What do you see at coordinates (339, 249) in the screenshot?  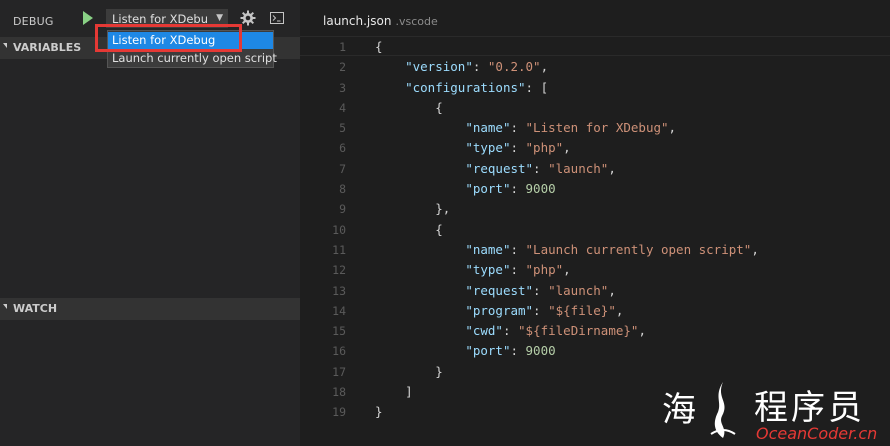 I see `line-number: 11` at bounding box center [339, 249].